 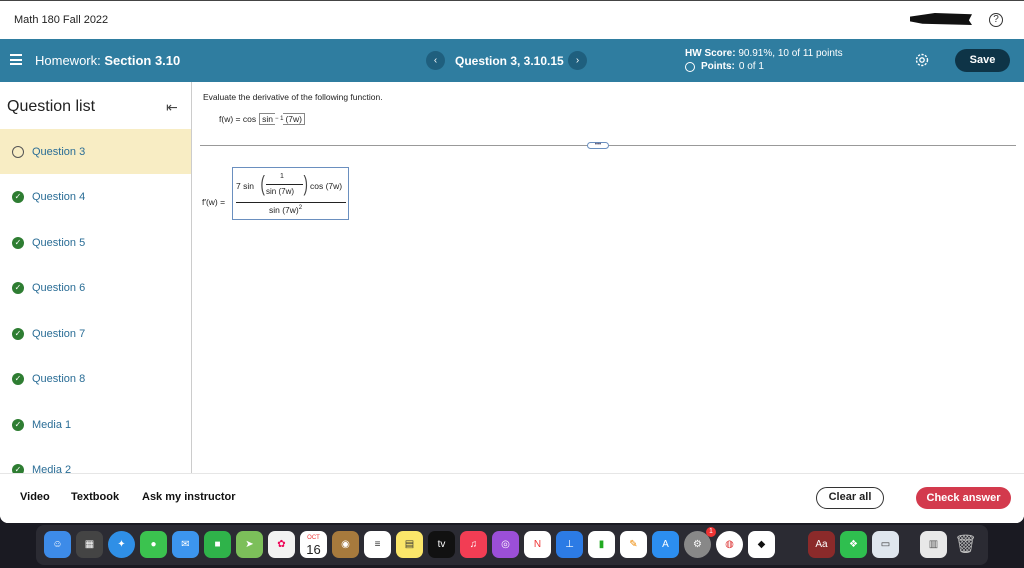 I want to click on answer-numerator: 7 sin ( 1 sin (7w) ) cos (7w), so click(x=291, y=186).